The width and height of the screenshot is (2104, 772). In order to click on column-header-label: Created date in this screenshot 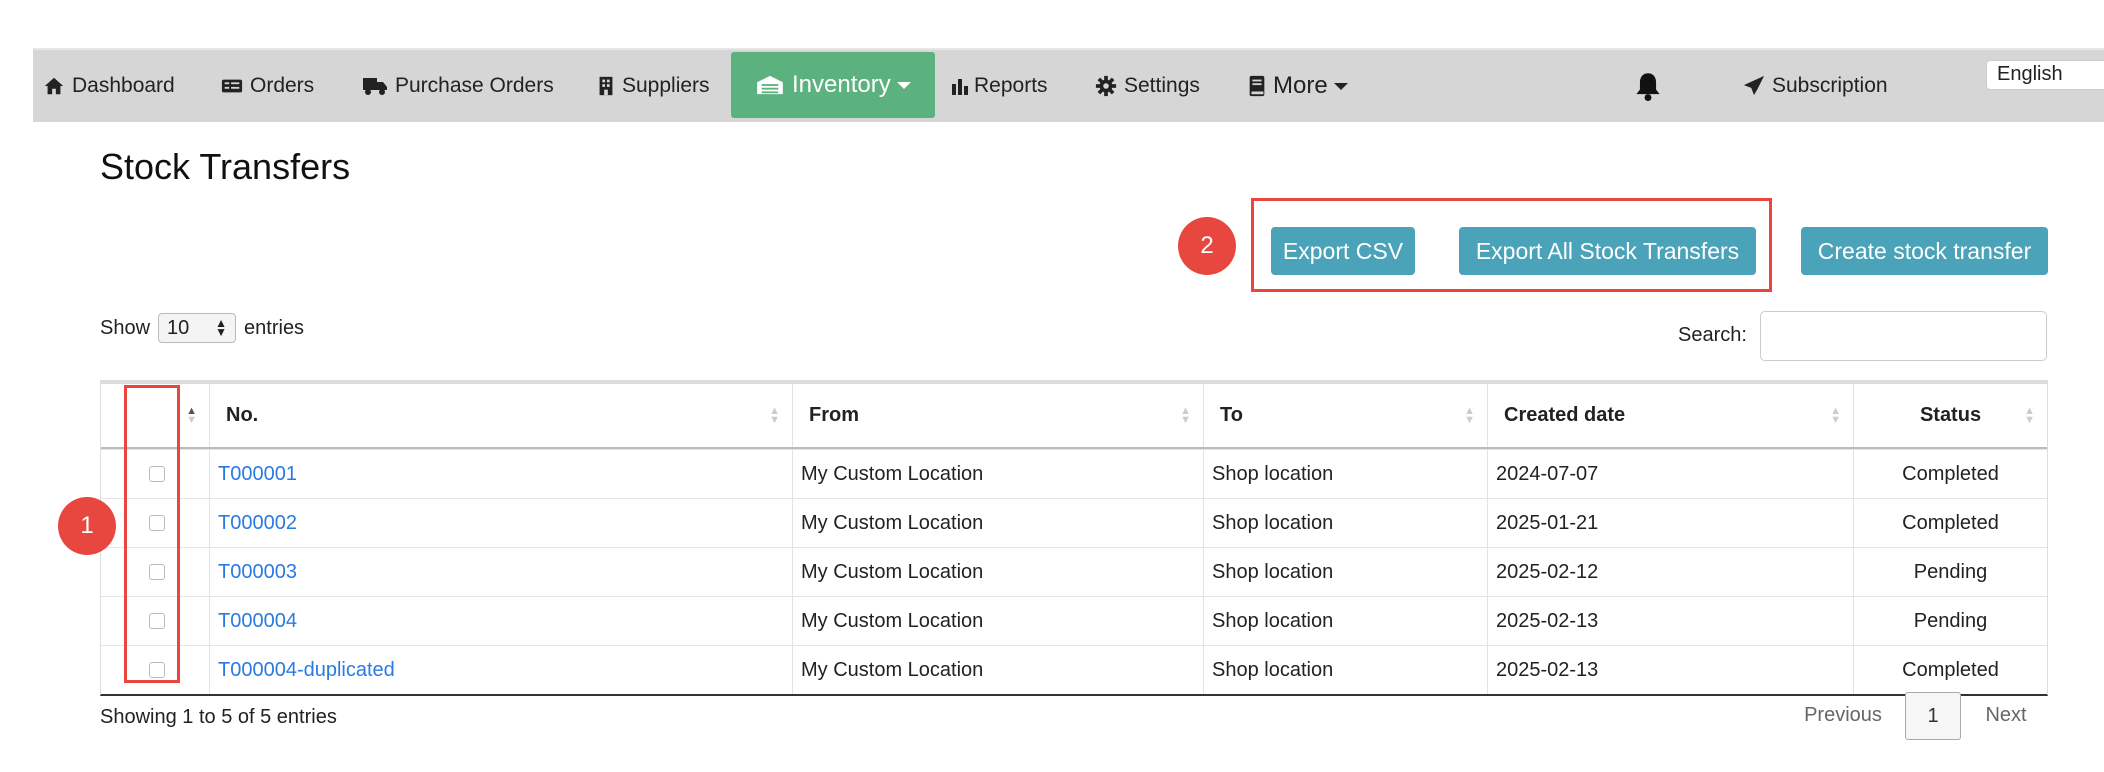, I will do `click(1565, 415)`.